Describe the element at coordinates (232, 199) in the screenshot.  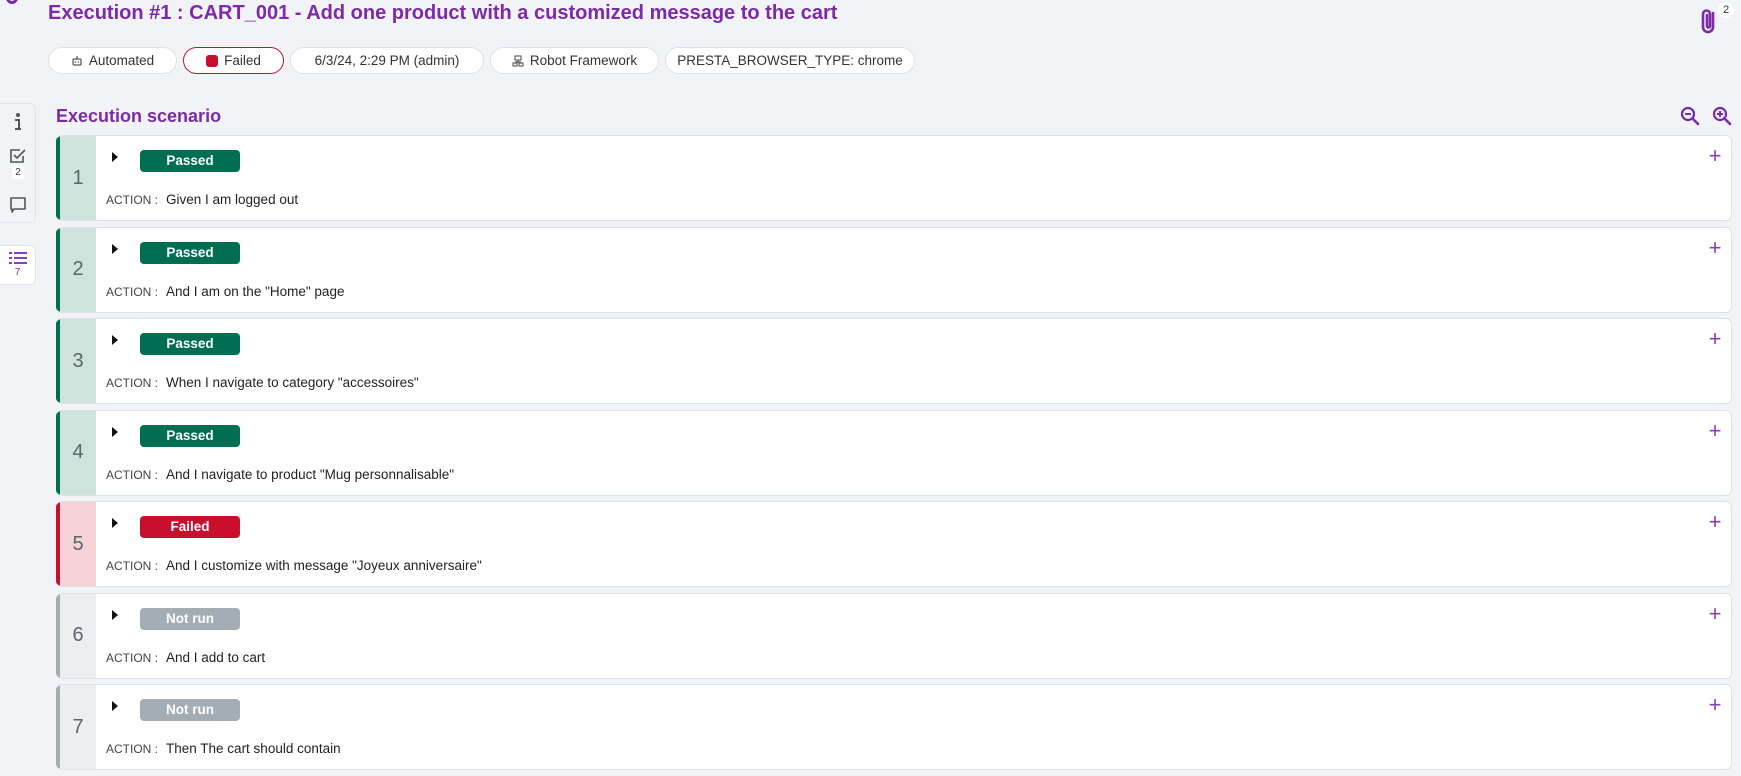
I see `action-text: Given I am logged out` at that location.